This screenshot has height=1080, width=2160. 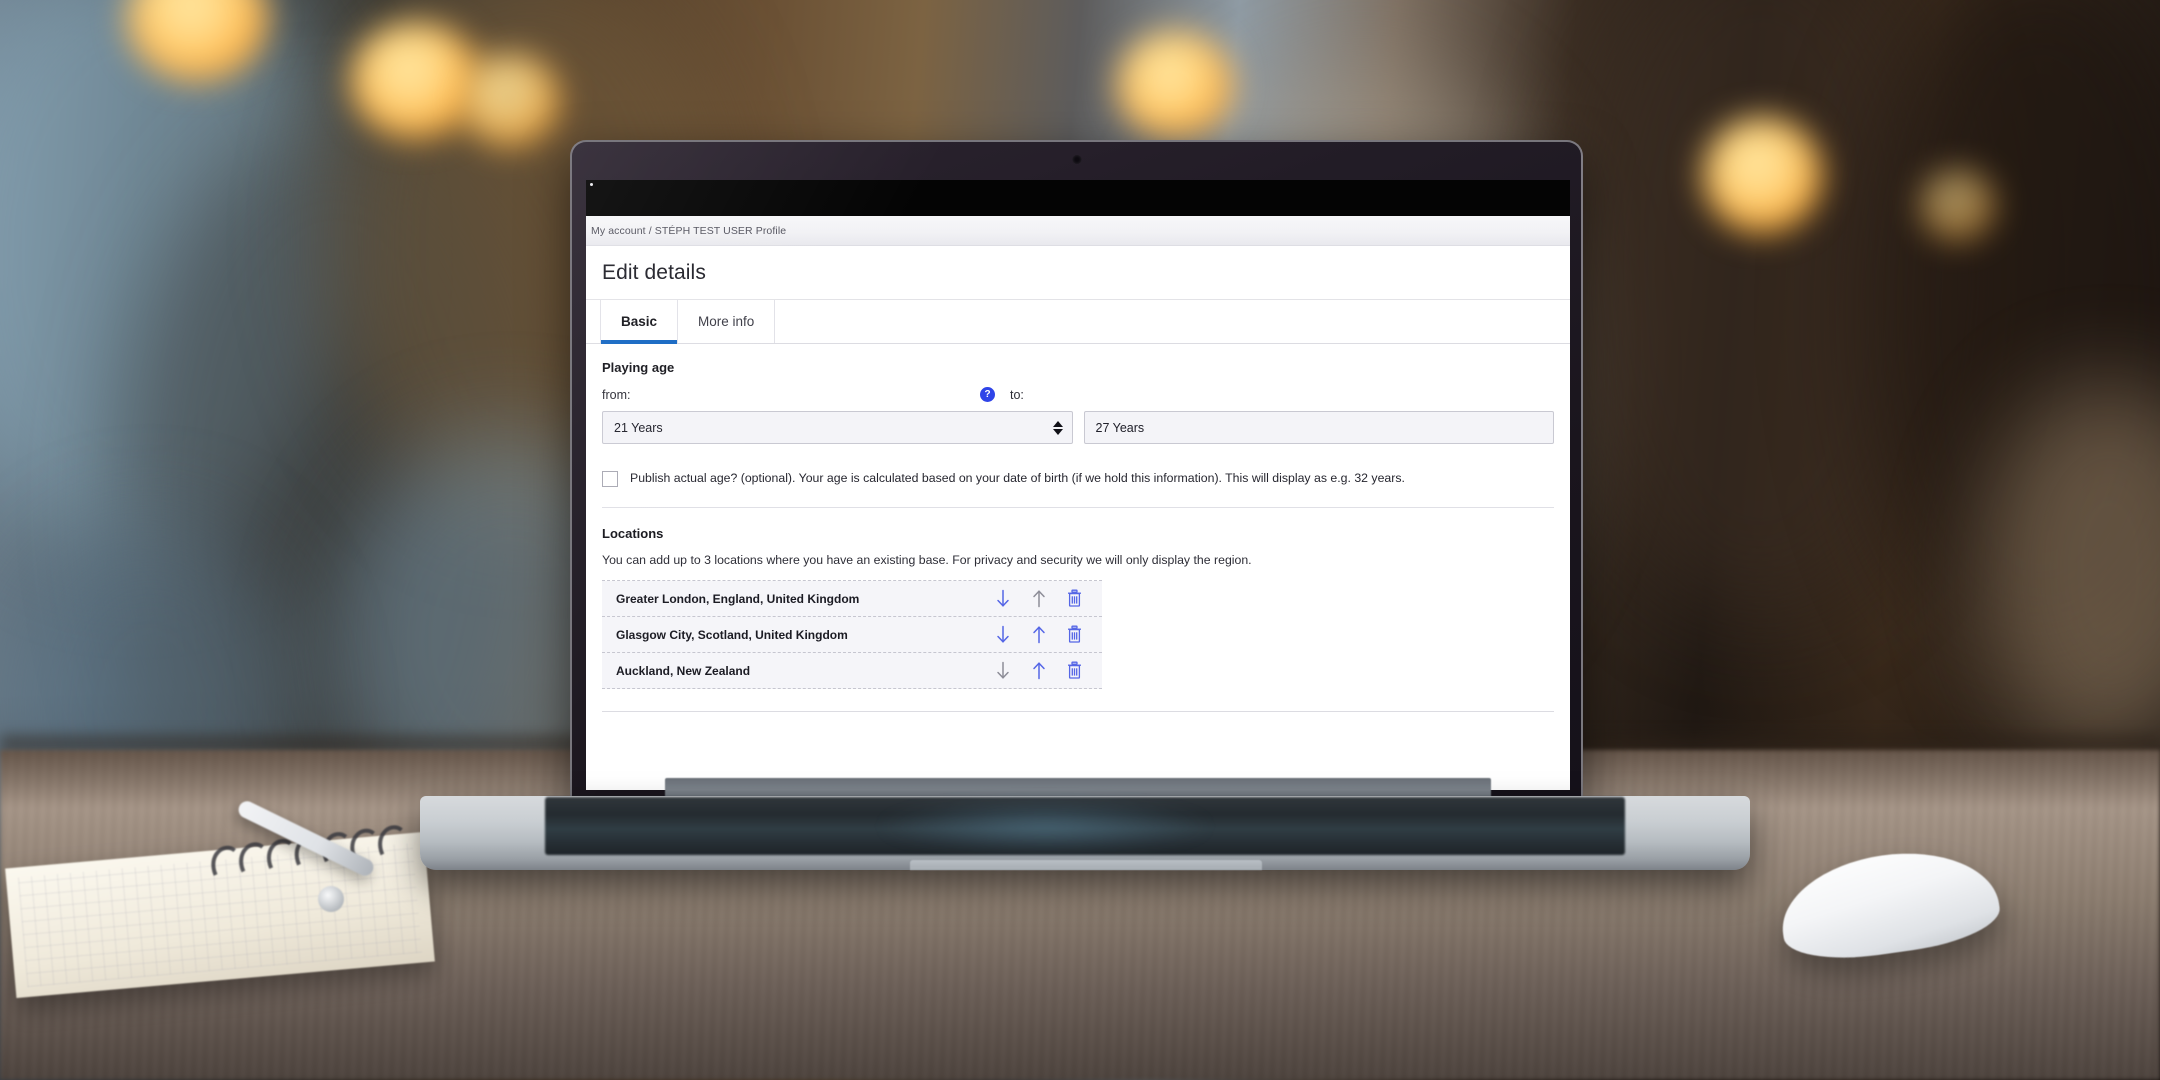 What do you see at coordinates (688, 231) in the screenshot?
I see `breadcrumb: My account / STÉPH TEST USER Profile` at bounding box center [688, 231].